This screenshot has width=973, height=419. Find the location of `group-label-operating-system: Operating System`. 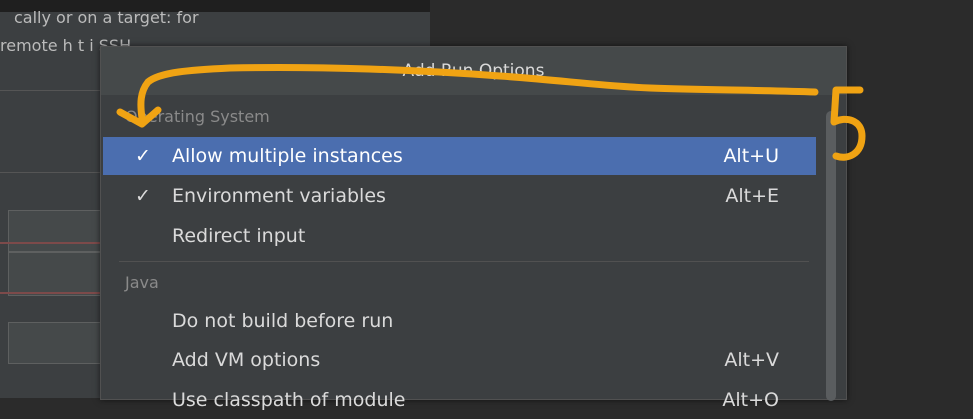

group-label-operating-system: Operating System is located at coordinates (197, 116).